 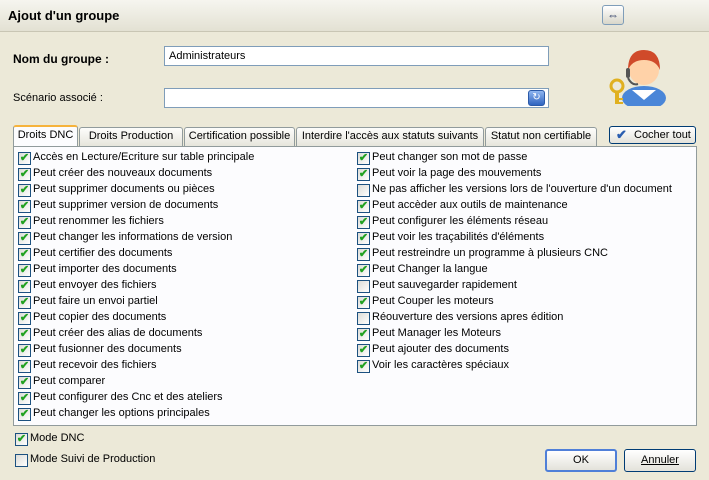 I want to click on checkbox-label: Peut comparer, so click(x=69, y=381).